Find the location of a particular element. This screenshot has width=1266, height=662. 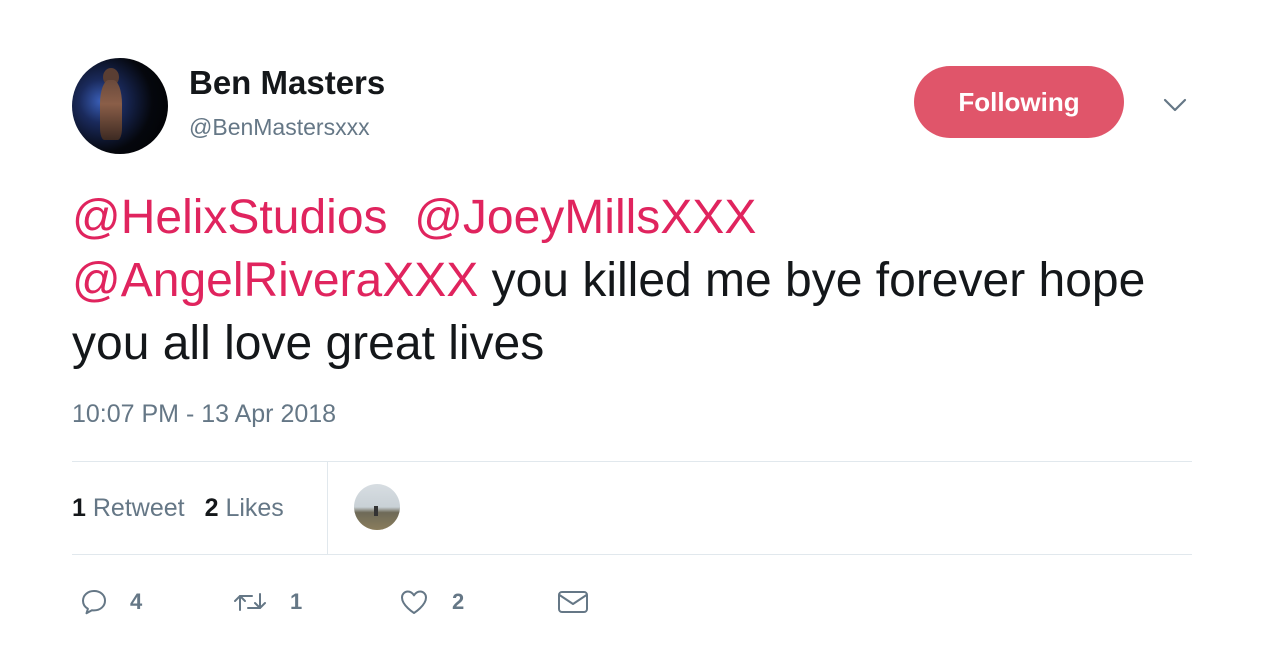

chevron-down-icon is located at coordinates (1175, 105).